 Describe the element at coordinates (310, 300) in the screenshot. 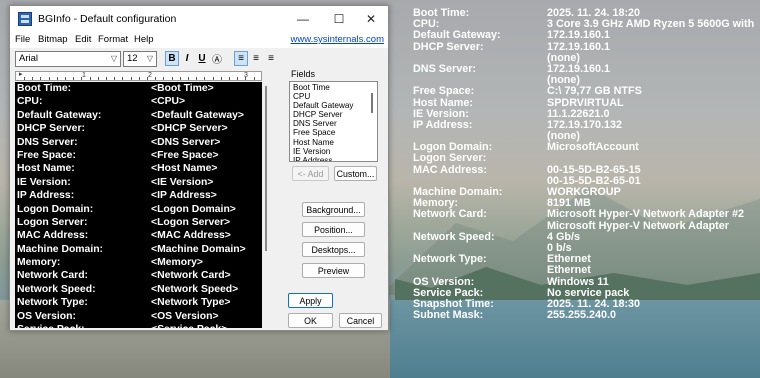

I see `apply-button: Apply` at that location.